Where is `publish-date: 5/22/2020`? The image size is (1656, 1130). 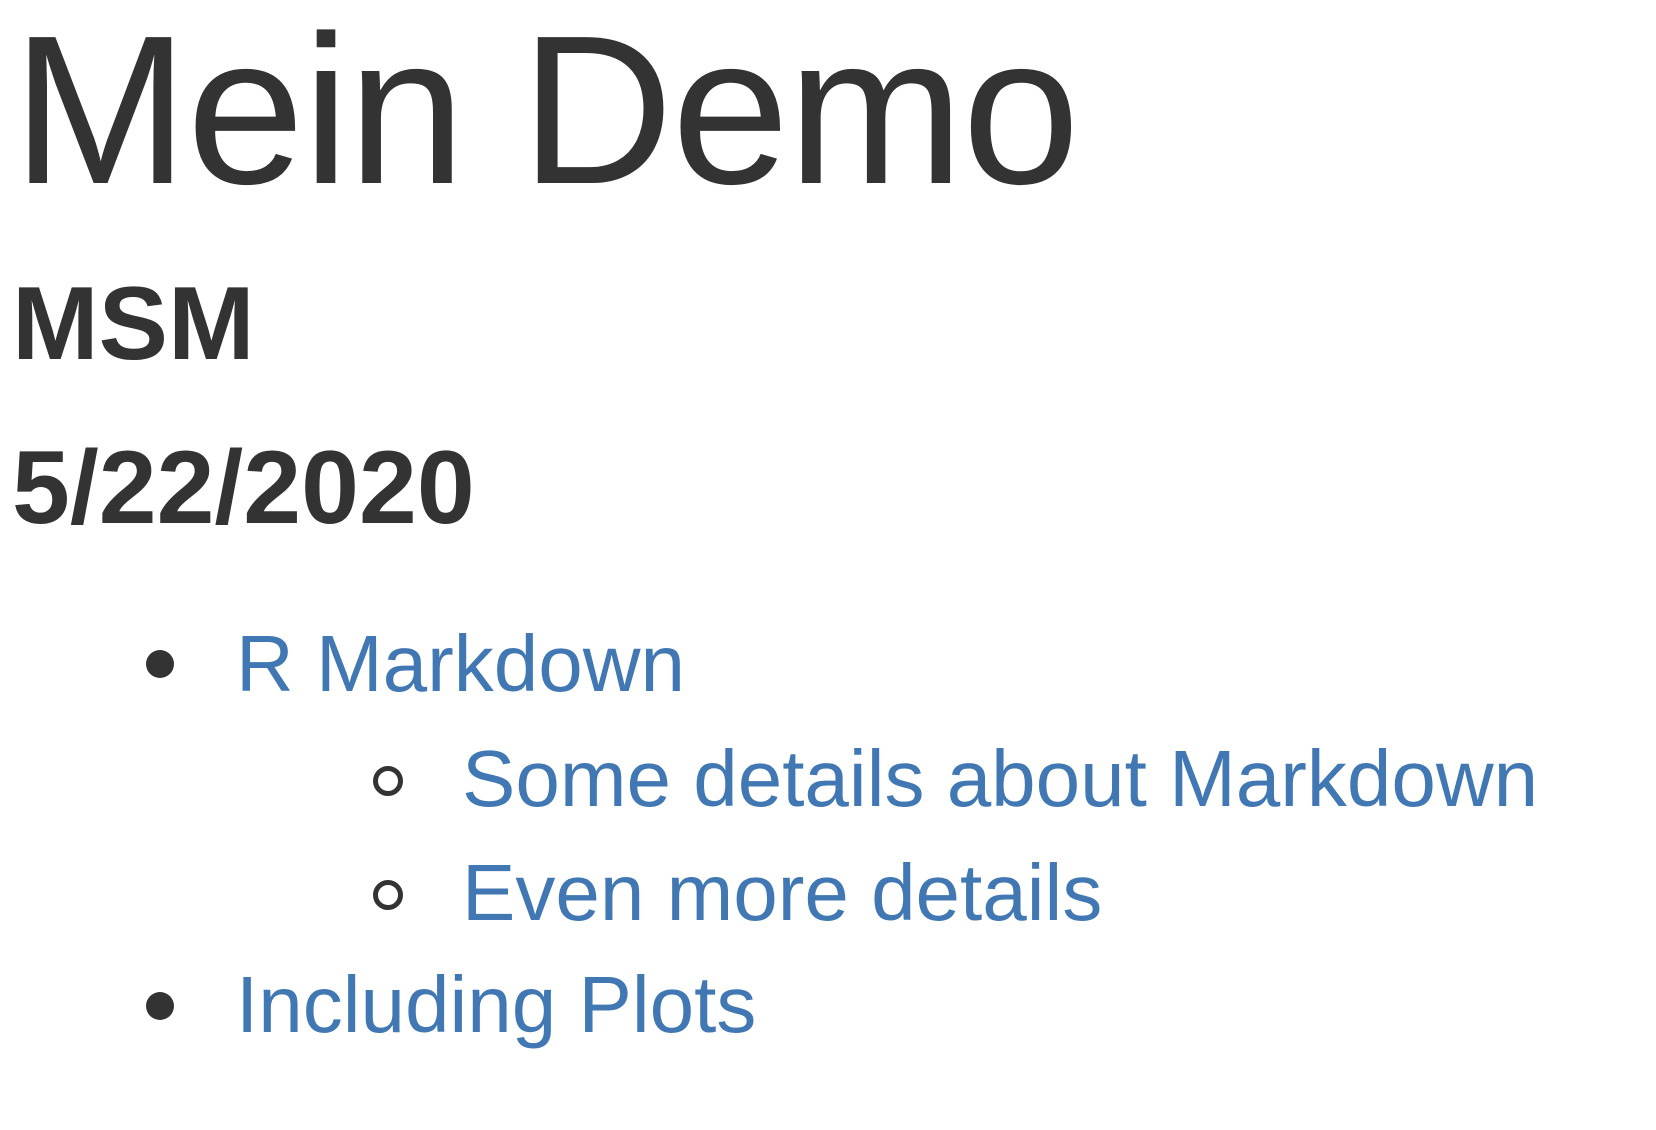 publish-date: 5/22/2020 is located at coordinates (243, 488).